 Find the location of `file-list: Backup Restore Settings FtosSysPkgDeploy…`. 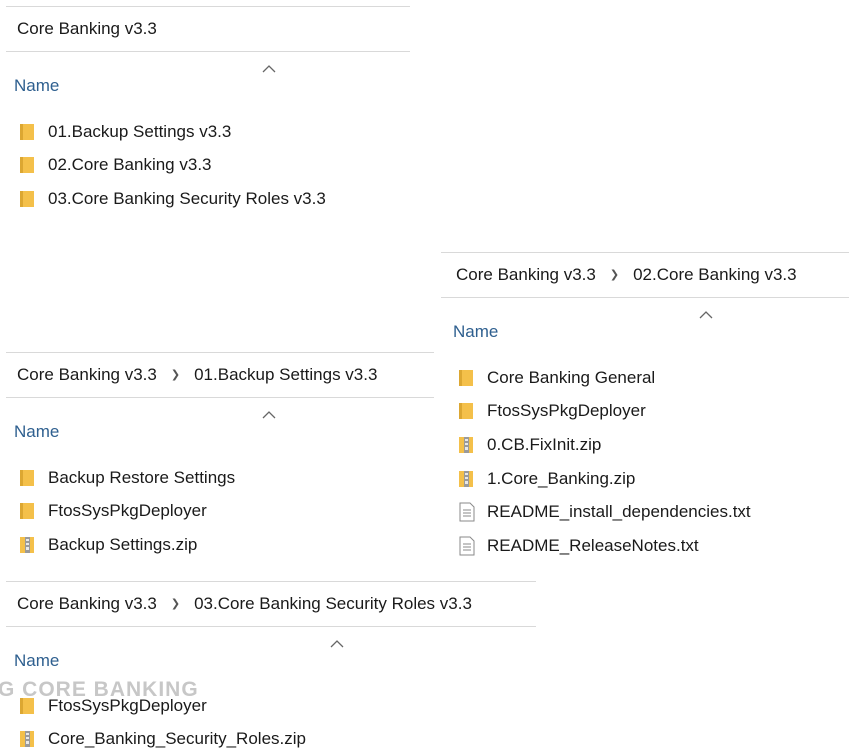

file-list: Backup Restore Settings FtosSysPkgDeploy… is located at coordinates (126, 511).